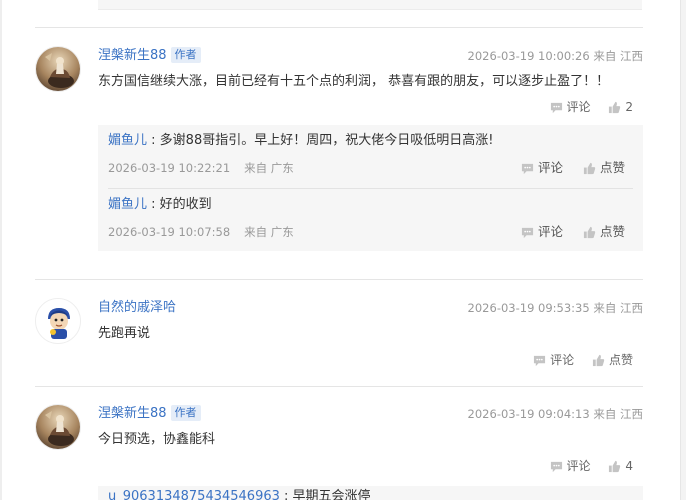 This screenshot has width=686, height=500. What do you see at coordinates (620, 360) in the screenshot?
I see `like-label: 点赞` at bounding box center [620, 360].